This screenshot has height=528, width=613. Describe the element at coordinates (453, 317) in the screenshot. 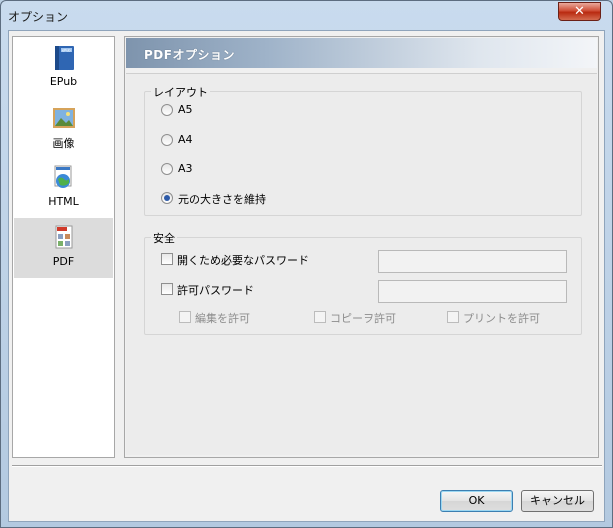

I see `allow-print-checkbox` at that location.